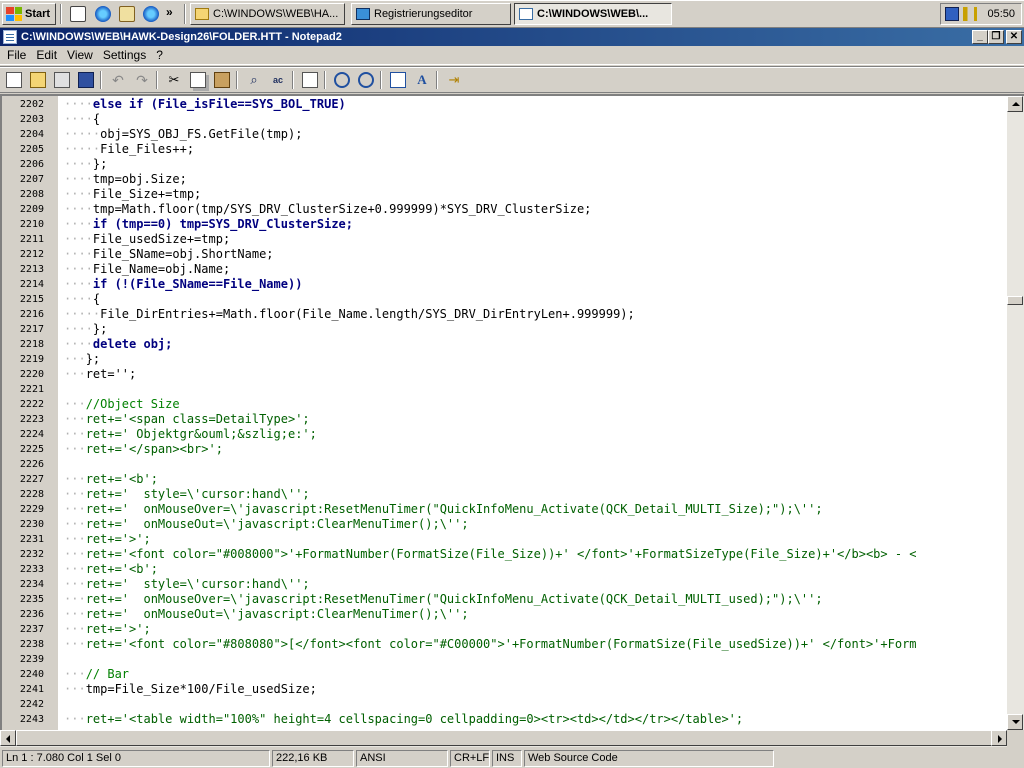 This screenshot has width=1024, height=768. I want to click on zoom-out-icon, so click(366, 80).